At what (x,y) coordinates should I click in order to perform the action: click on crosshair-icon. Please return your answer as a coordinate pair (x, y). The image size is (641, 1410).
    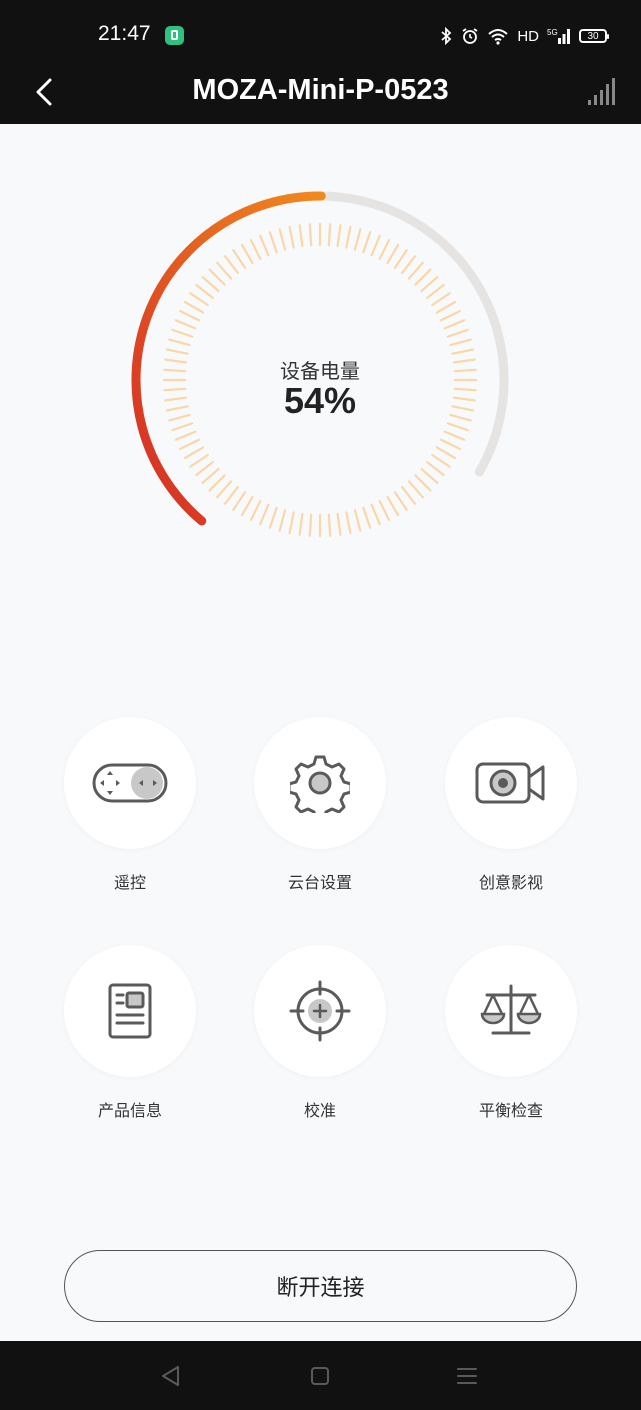
    Looking at the image, I should click on (320, 1011).